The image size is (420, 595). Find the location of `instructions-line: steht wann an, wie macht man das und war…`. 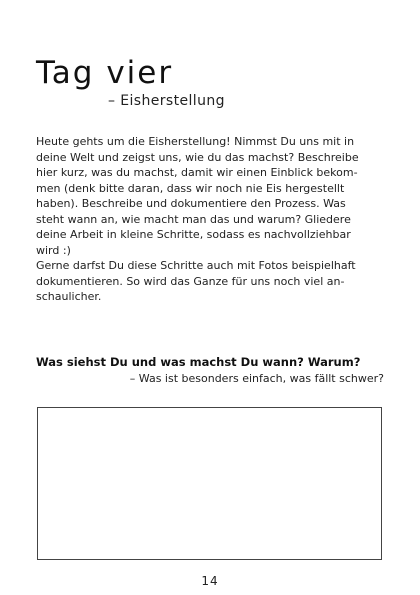

instructions-line: steht wann an, wie macht man das und war… is located at coordinates (193, 219).